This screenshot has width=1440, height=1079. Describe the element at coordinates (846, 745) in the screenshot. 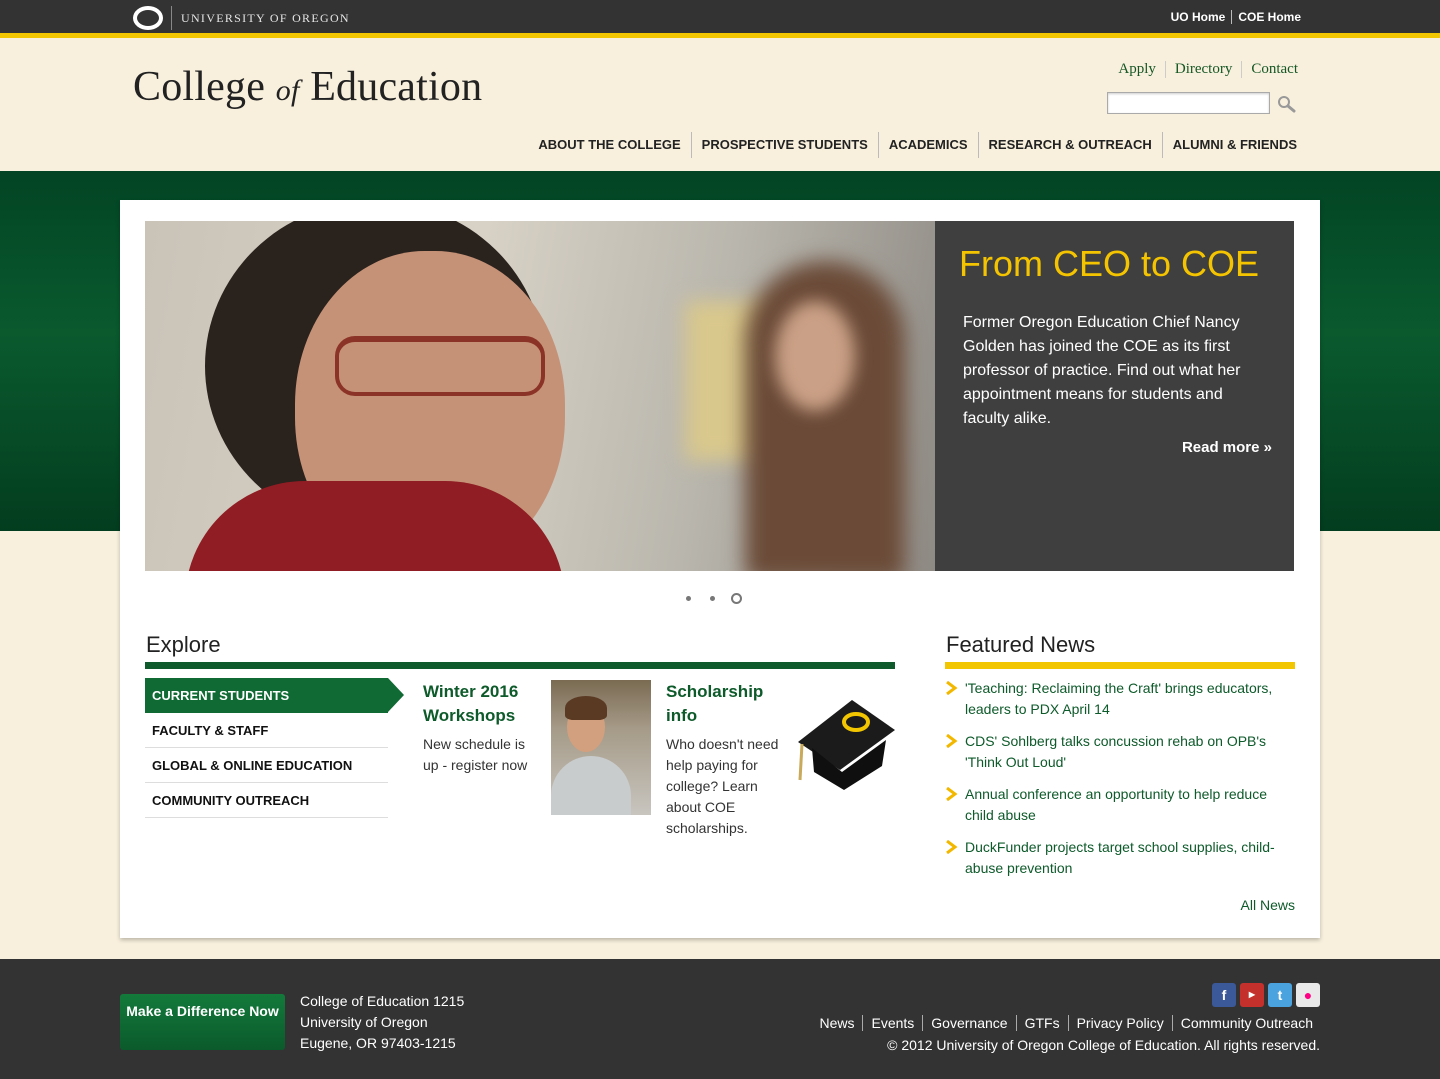

I see `graduation-cap-icon` at that location.